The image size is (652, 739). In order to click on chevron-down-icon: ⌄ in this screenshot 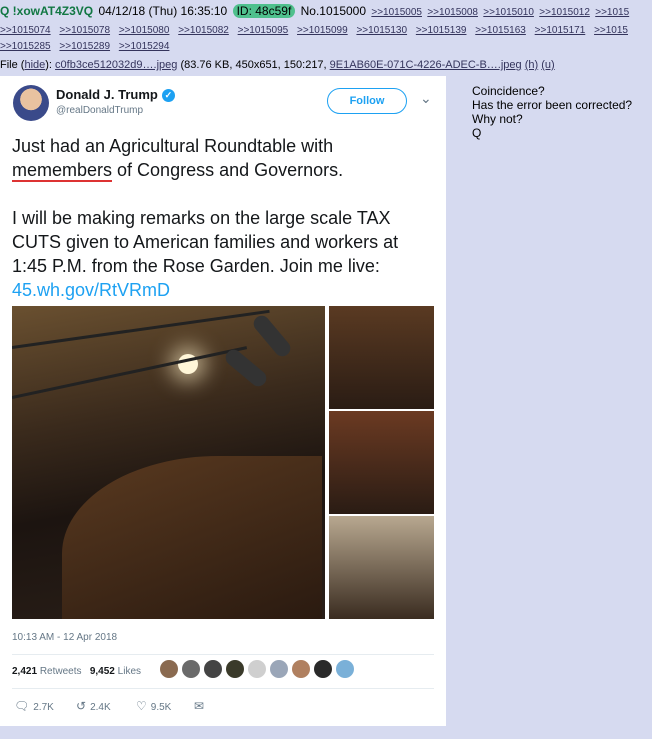, I will do `click(426, 98)`.